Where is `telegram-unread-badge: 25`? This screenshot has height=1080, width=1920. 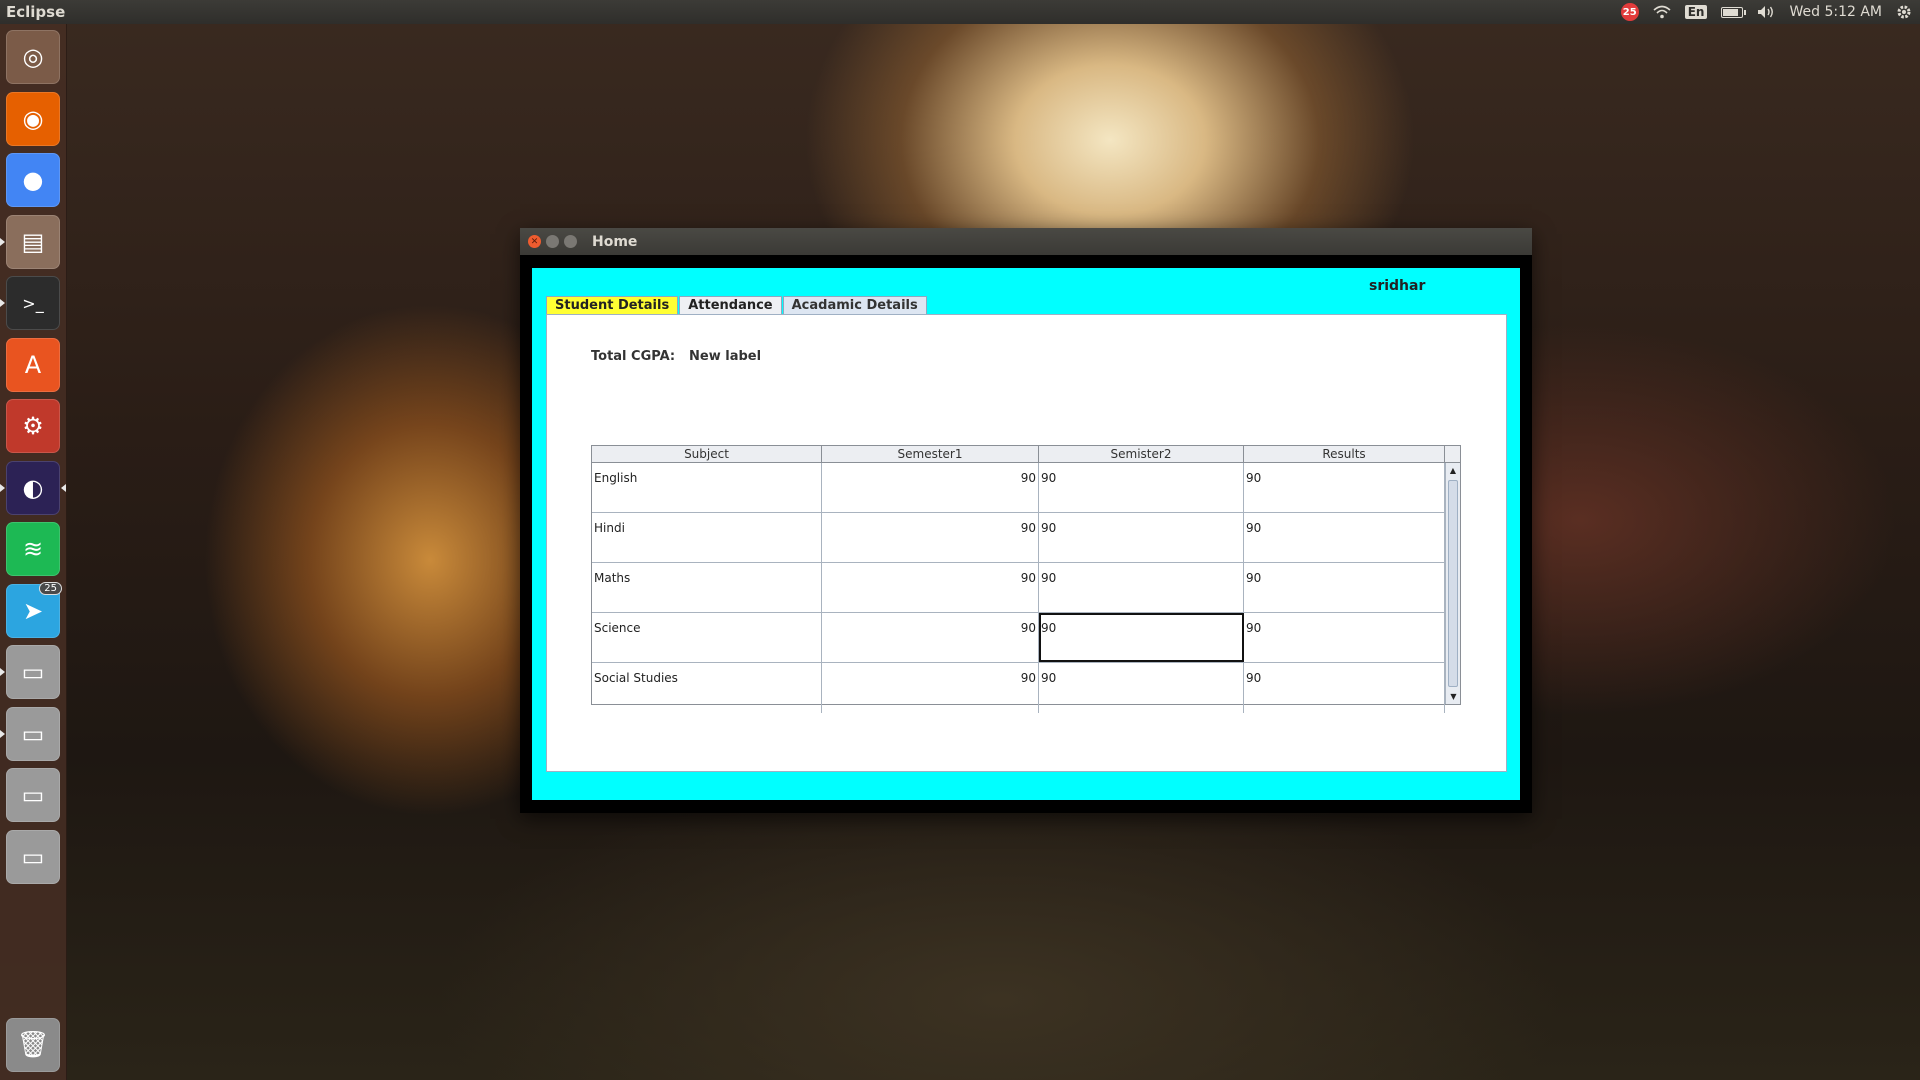
telegram-unread-badge: 25 is located at coordinates (50, 588).